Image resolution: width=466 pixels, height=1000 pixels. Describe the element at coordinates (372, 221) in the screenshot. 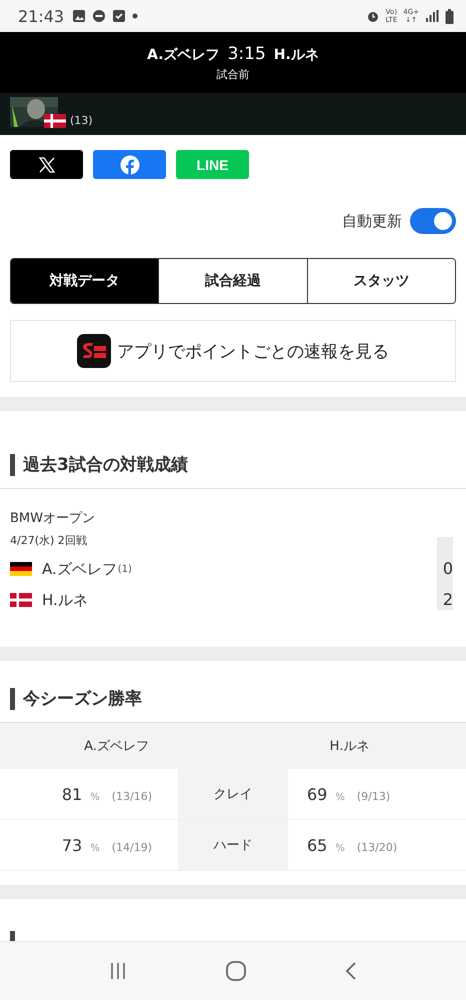

I see `auto-update-label: 自動更新` at that location.